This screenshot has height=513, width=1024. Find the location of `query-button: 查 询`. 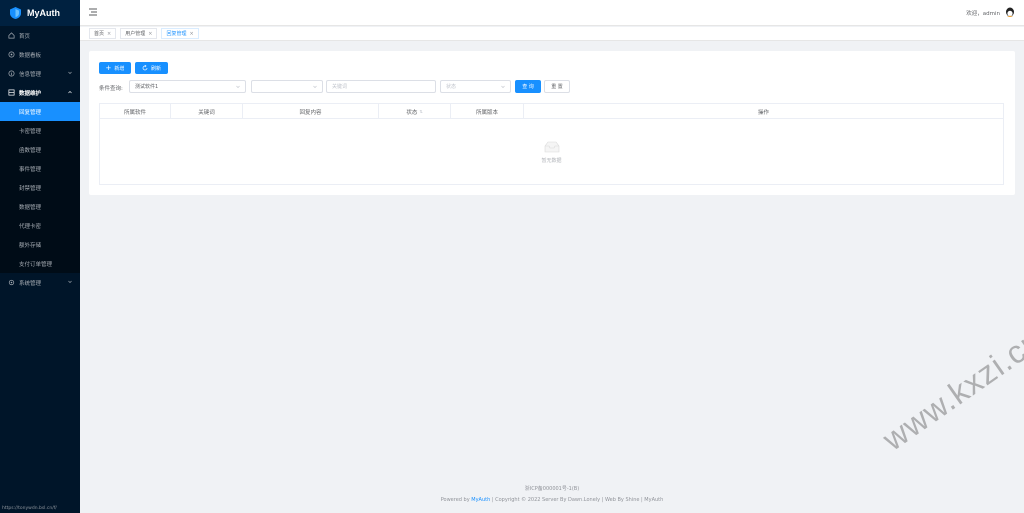

query-button: 查 询 is located at coordinates (528, 86).